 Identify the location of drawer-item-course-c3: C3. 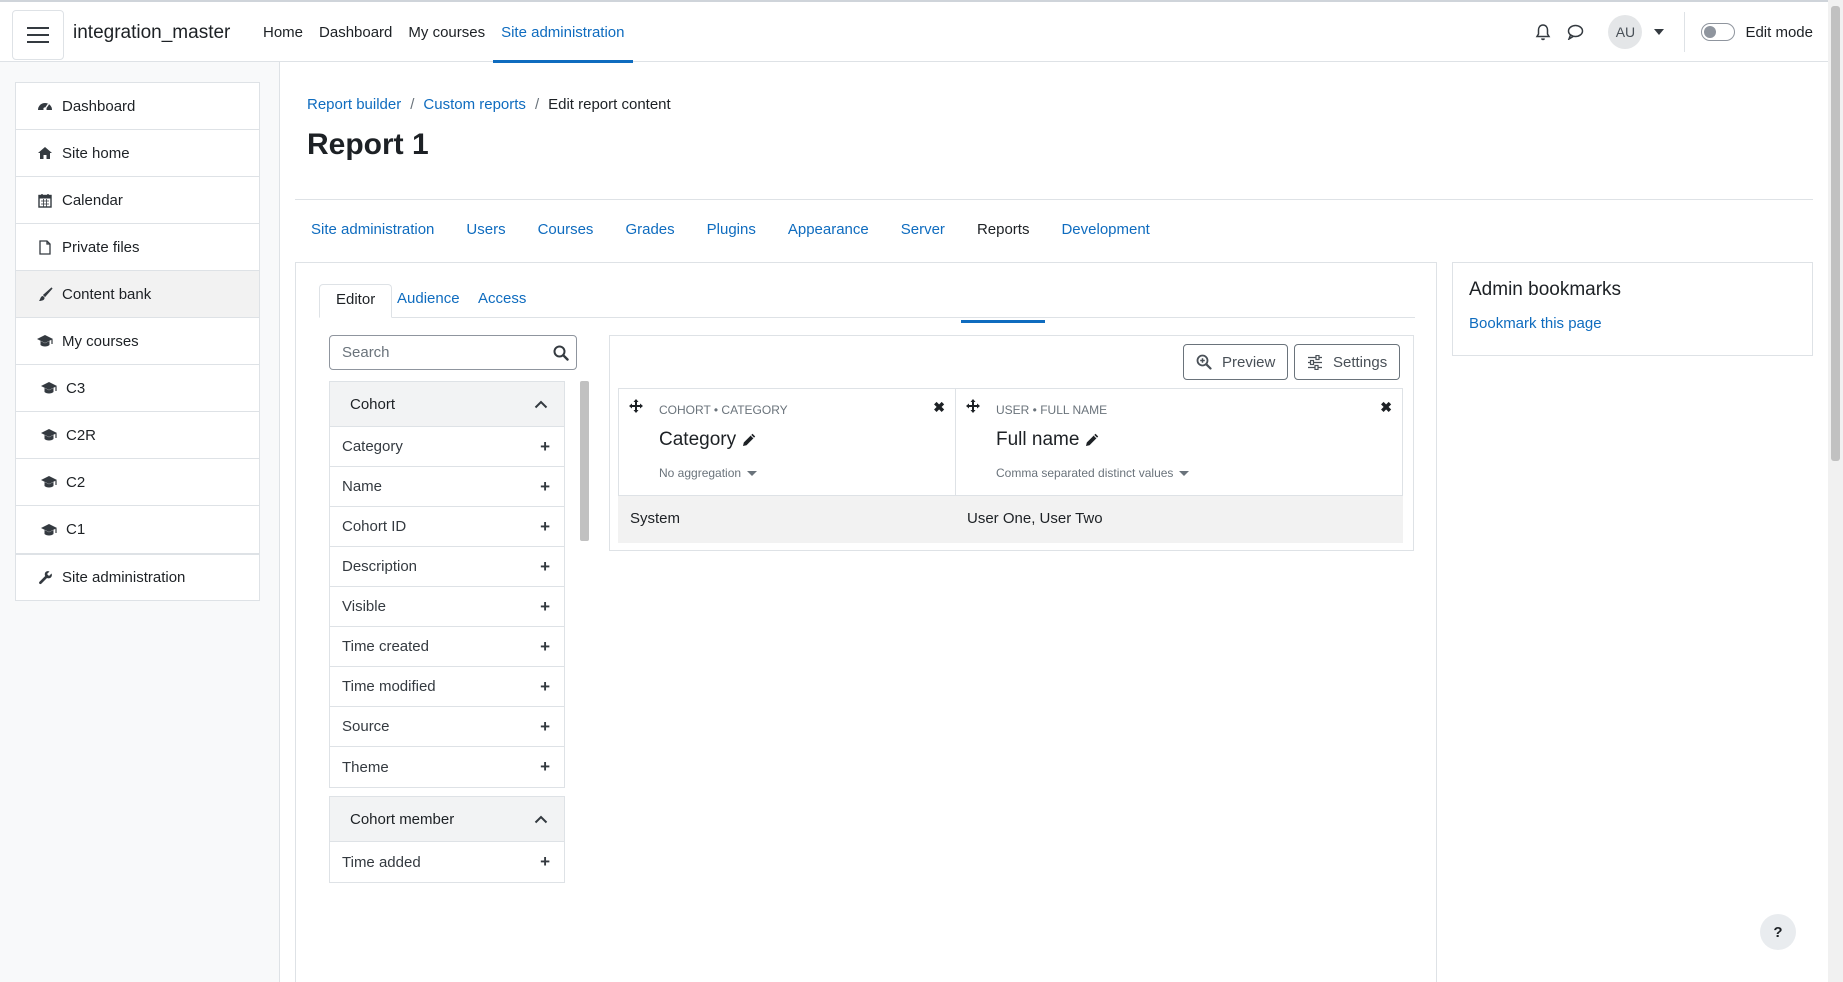
(137, 388).